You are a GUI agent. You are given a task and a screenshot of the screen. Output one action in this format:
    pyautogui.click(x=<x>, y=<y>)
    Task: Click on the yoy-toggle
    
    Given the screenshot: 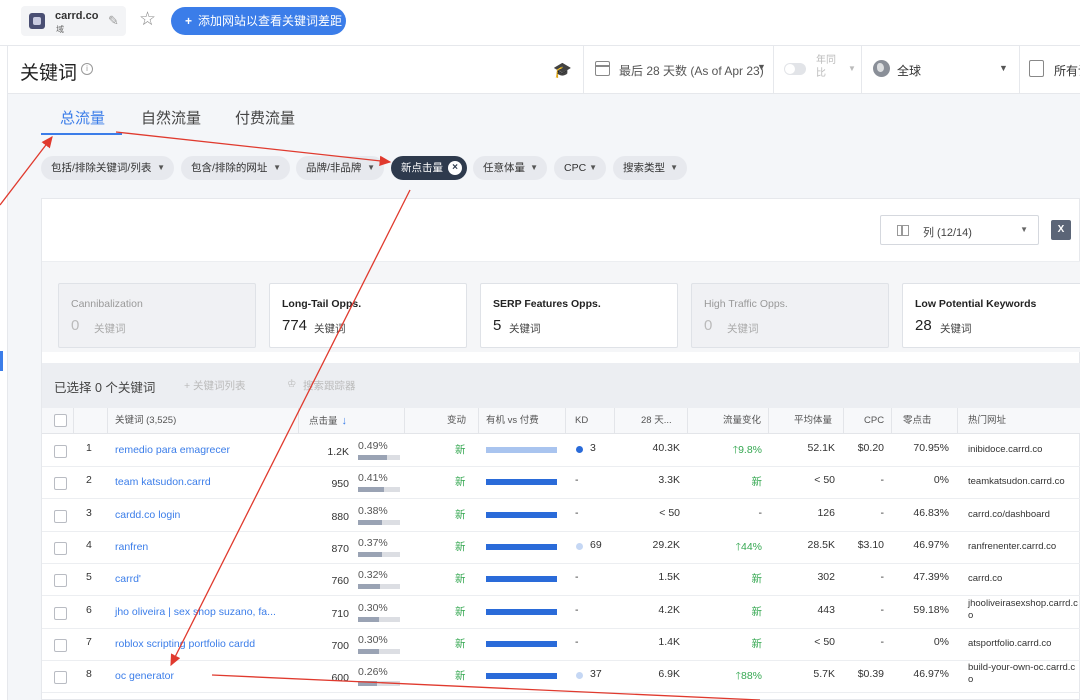 What is the action you would take?
    pyautogui.click(x=795, y=69)
    